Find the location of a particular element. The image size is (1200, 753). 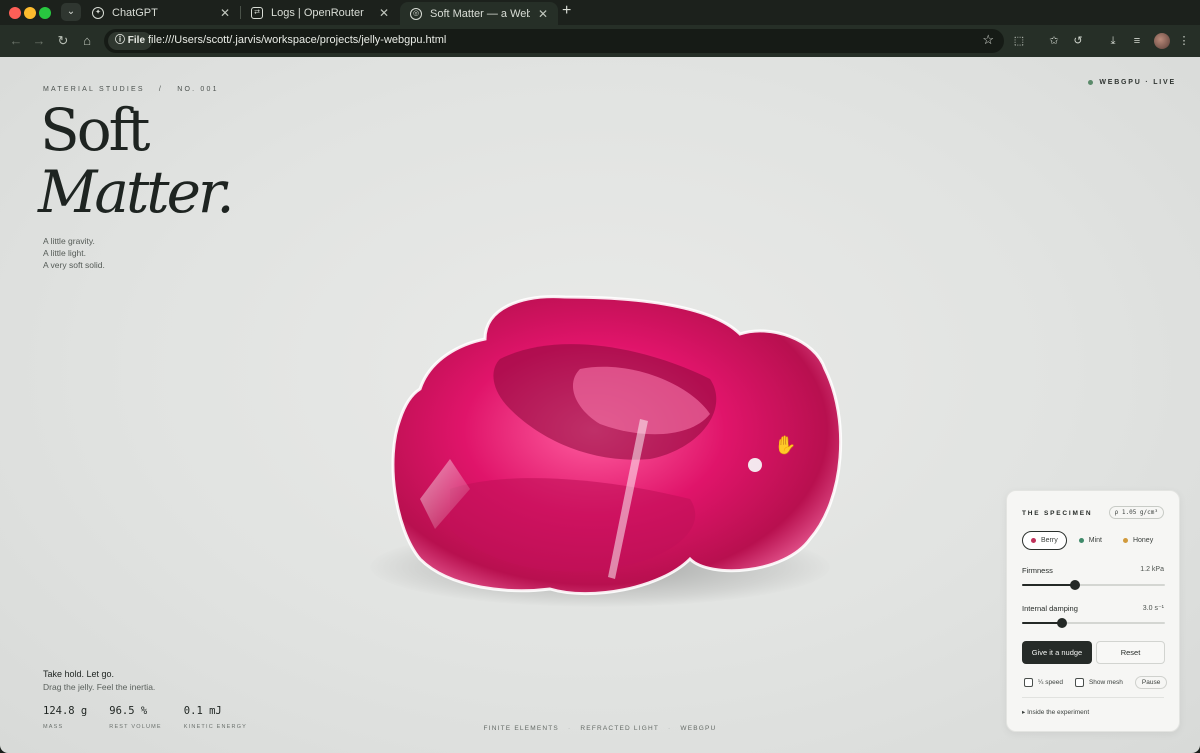

reset-button: Reset is located at coordinates (1130, 652).